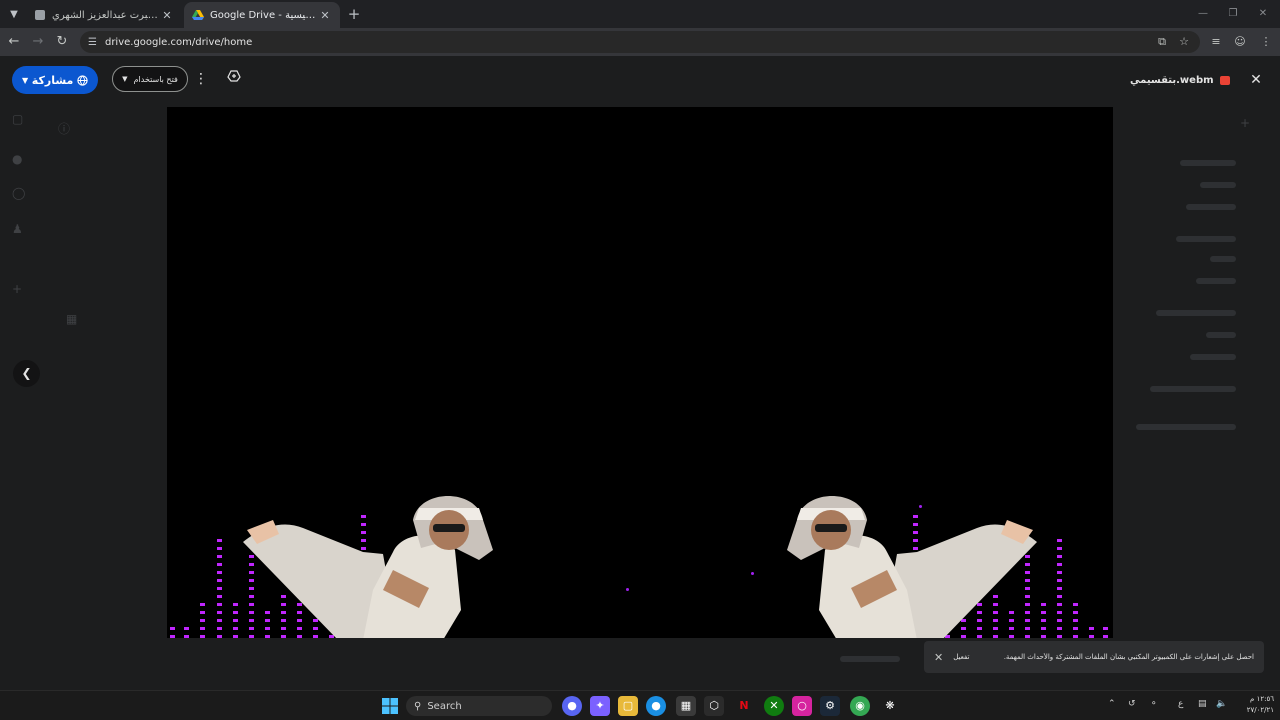 The image size is (1280, 720). I want to click on file-title: بتقسيمي.webm, so click(1180, 80).